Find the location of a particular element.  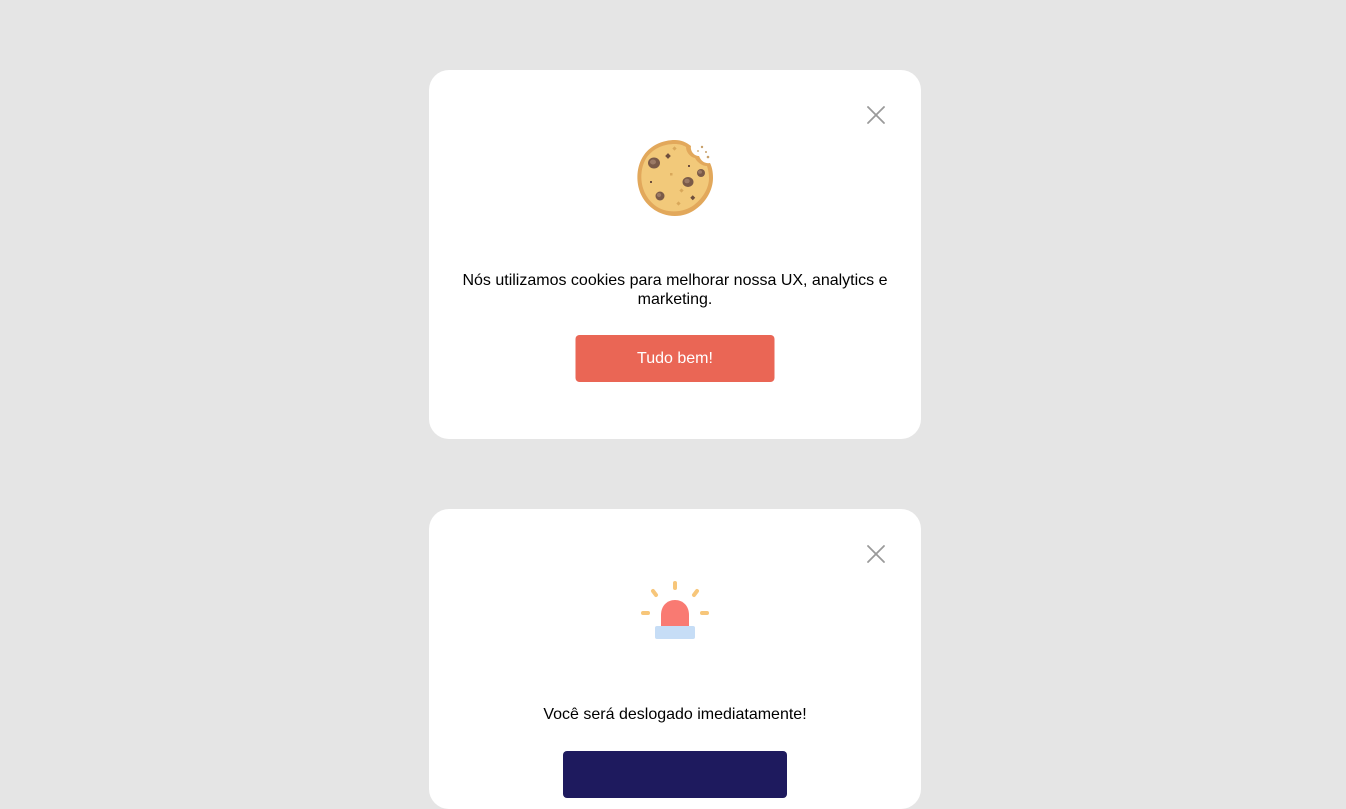

accept-cookies-button: Tudo bem! is located at coordinates (675, 358).